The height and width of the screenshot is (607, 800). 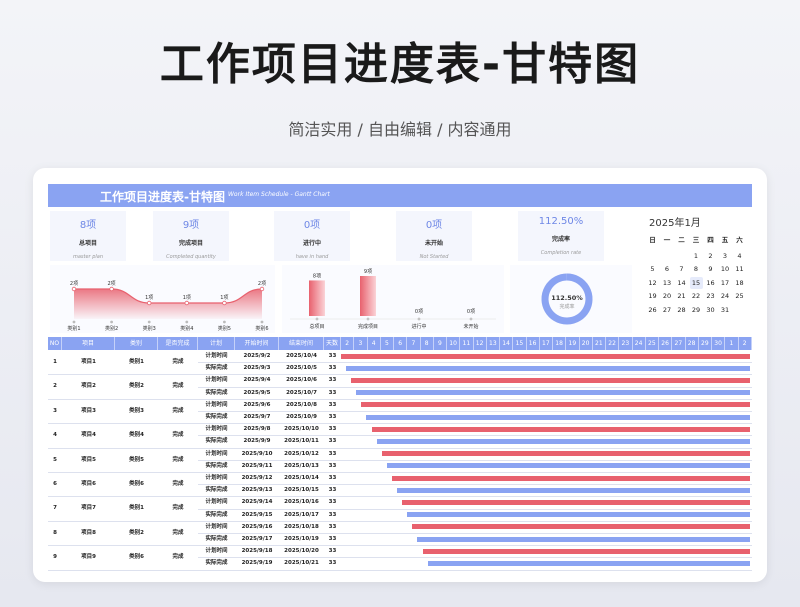 I want to click on calendar-day: 29, so click(x=696, y=310).